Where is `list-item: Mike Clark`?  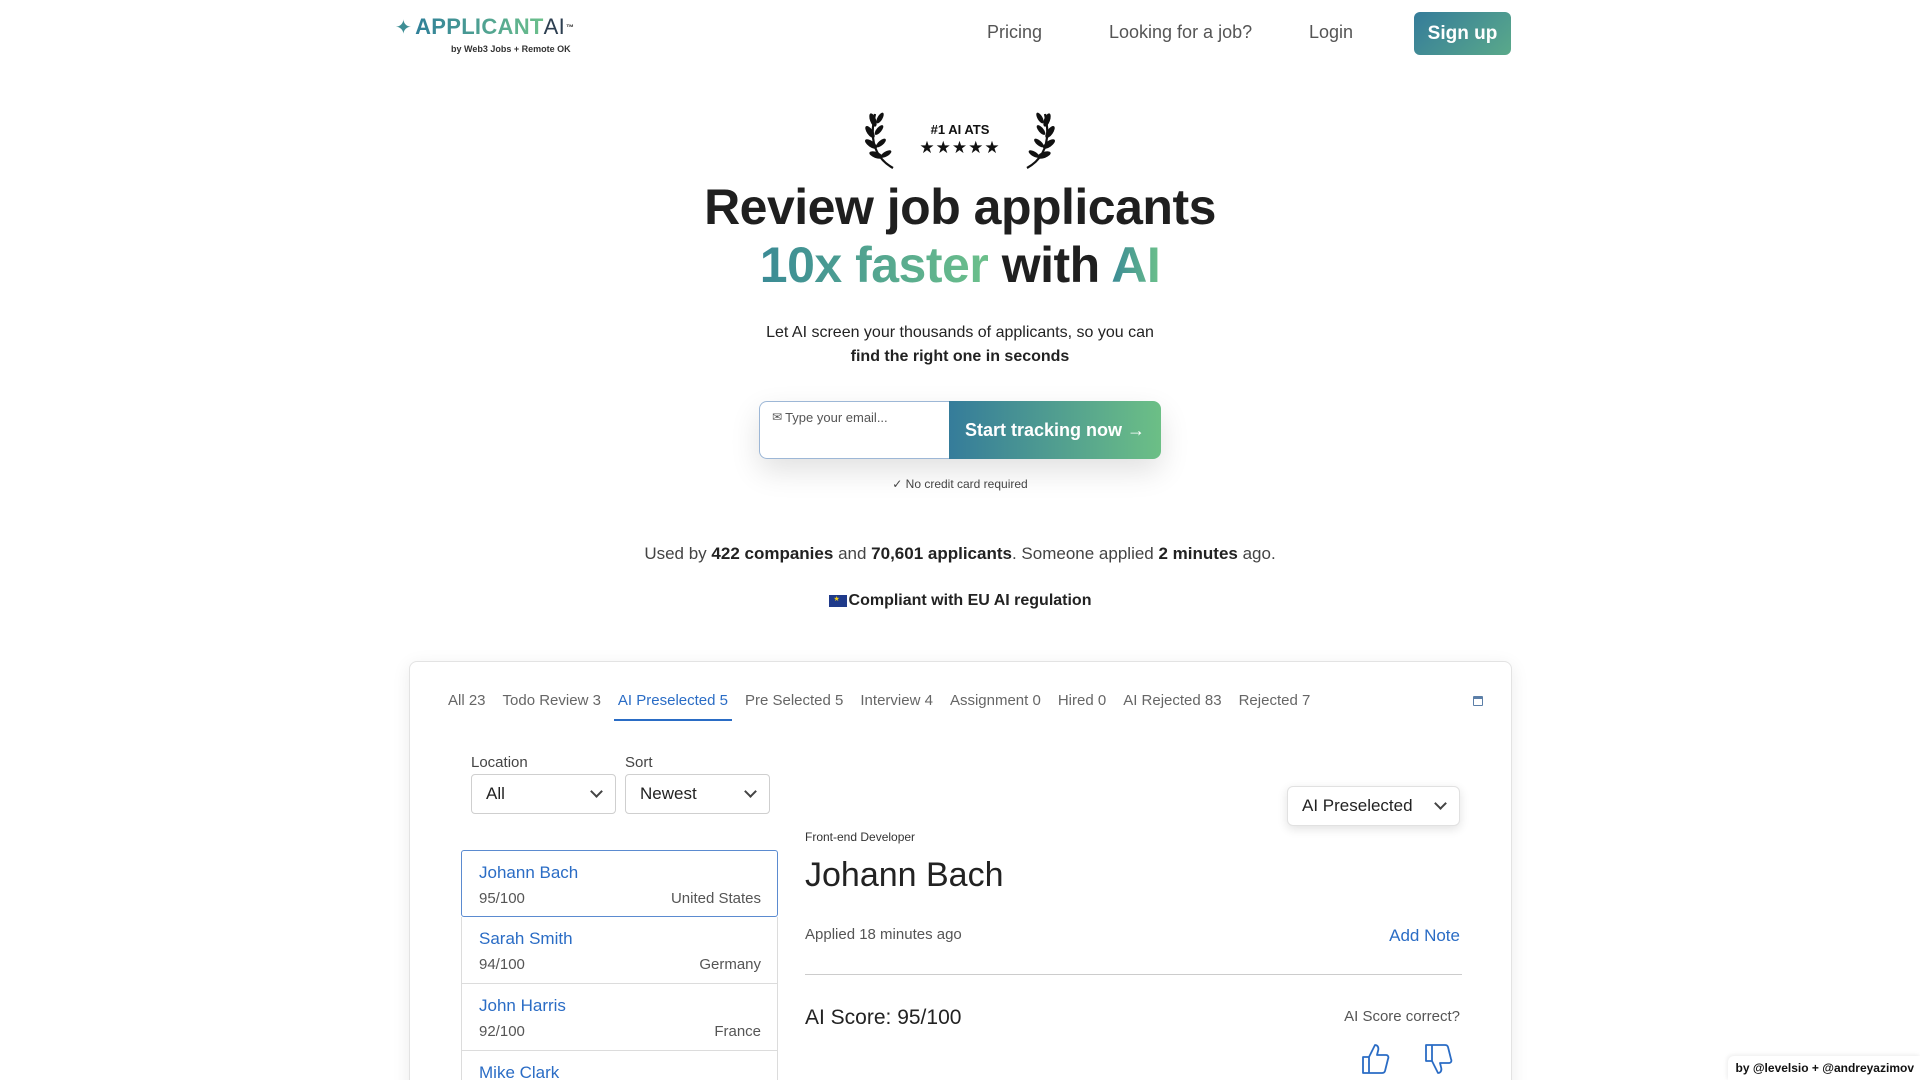
list-item: Mike Clark is located at coordinates (619, 1065).